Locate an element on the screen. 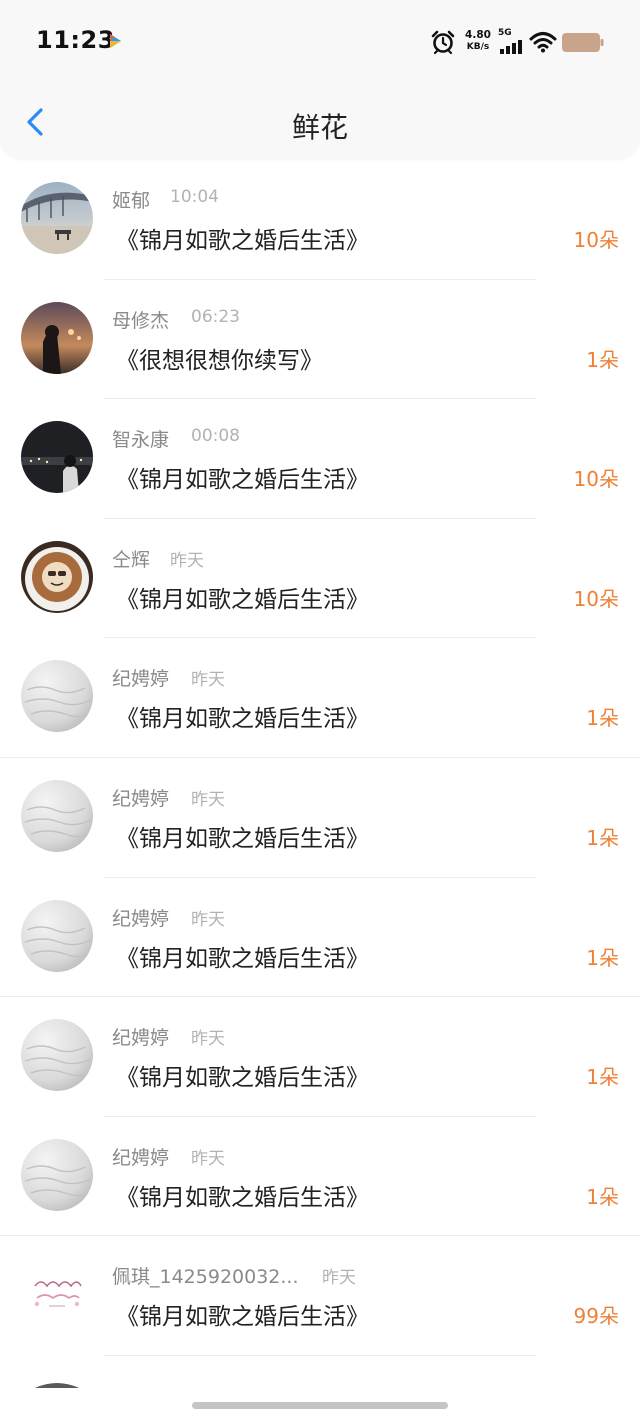 This screenshot has height=1422, width=640. user-name: 仝辉 is located at coordinates (131, 559).